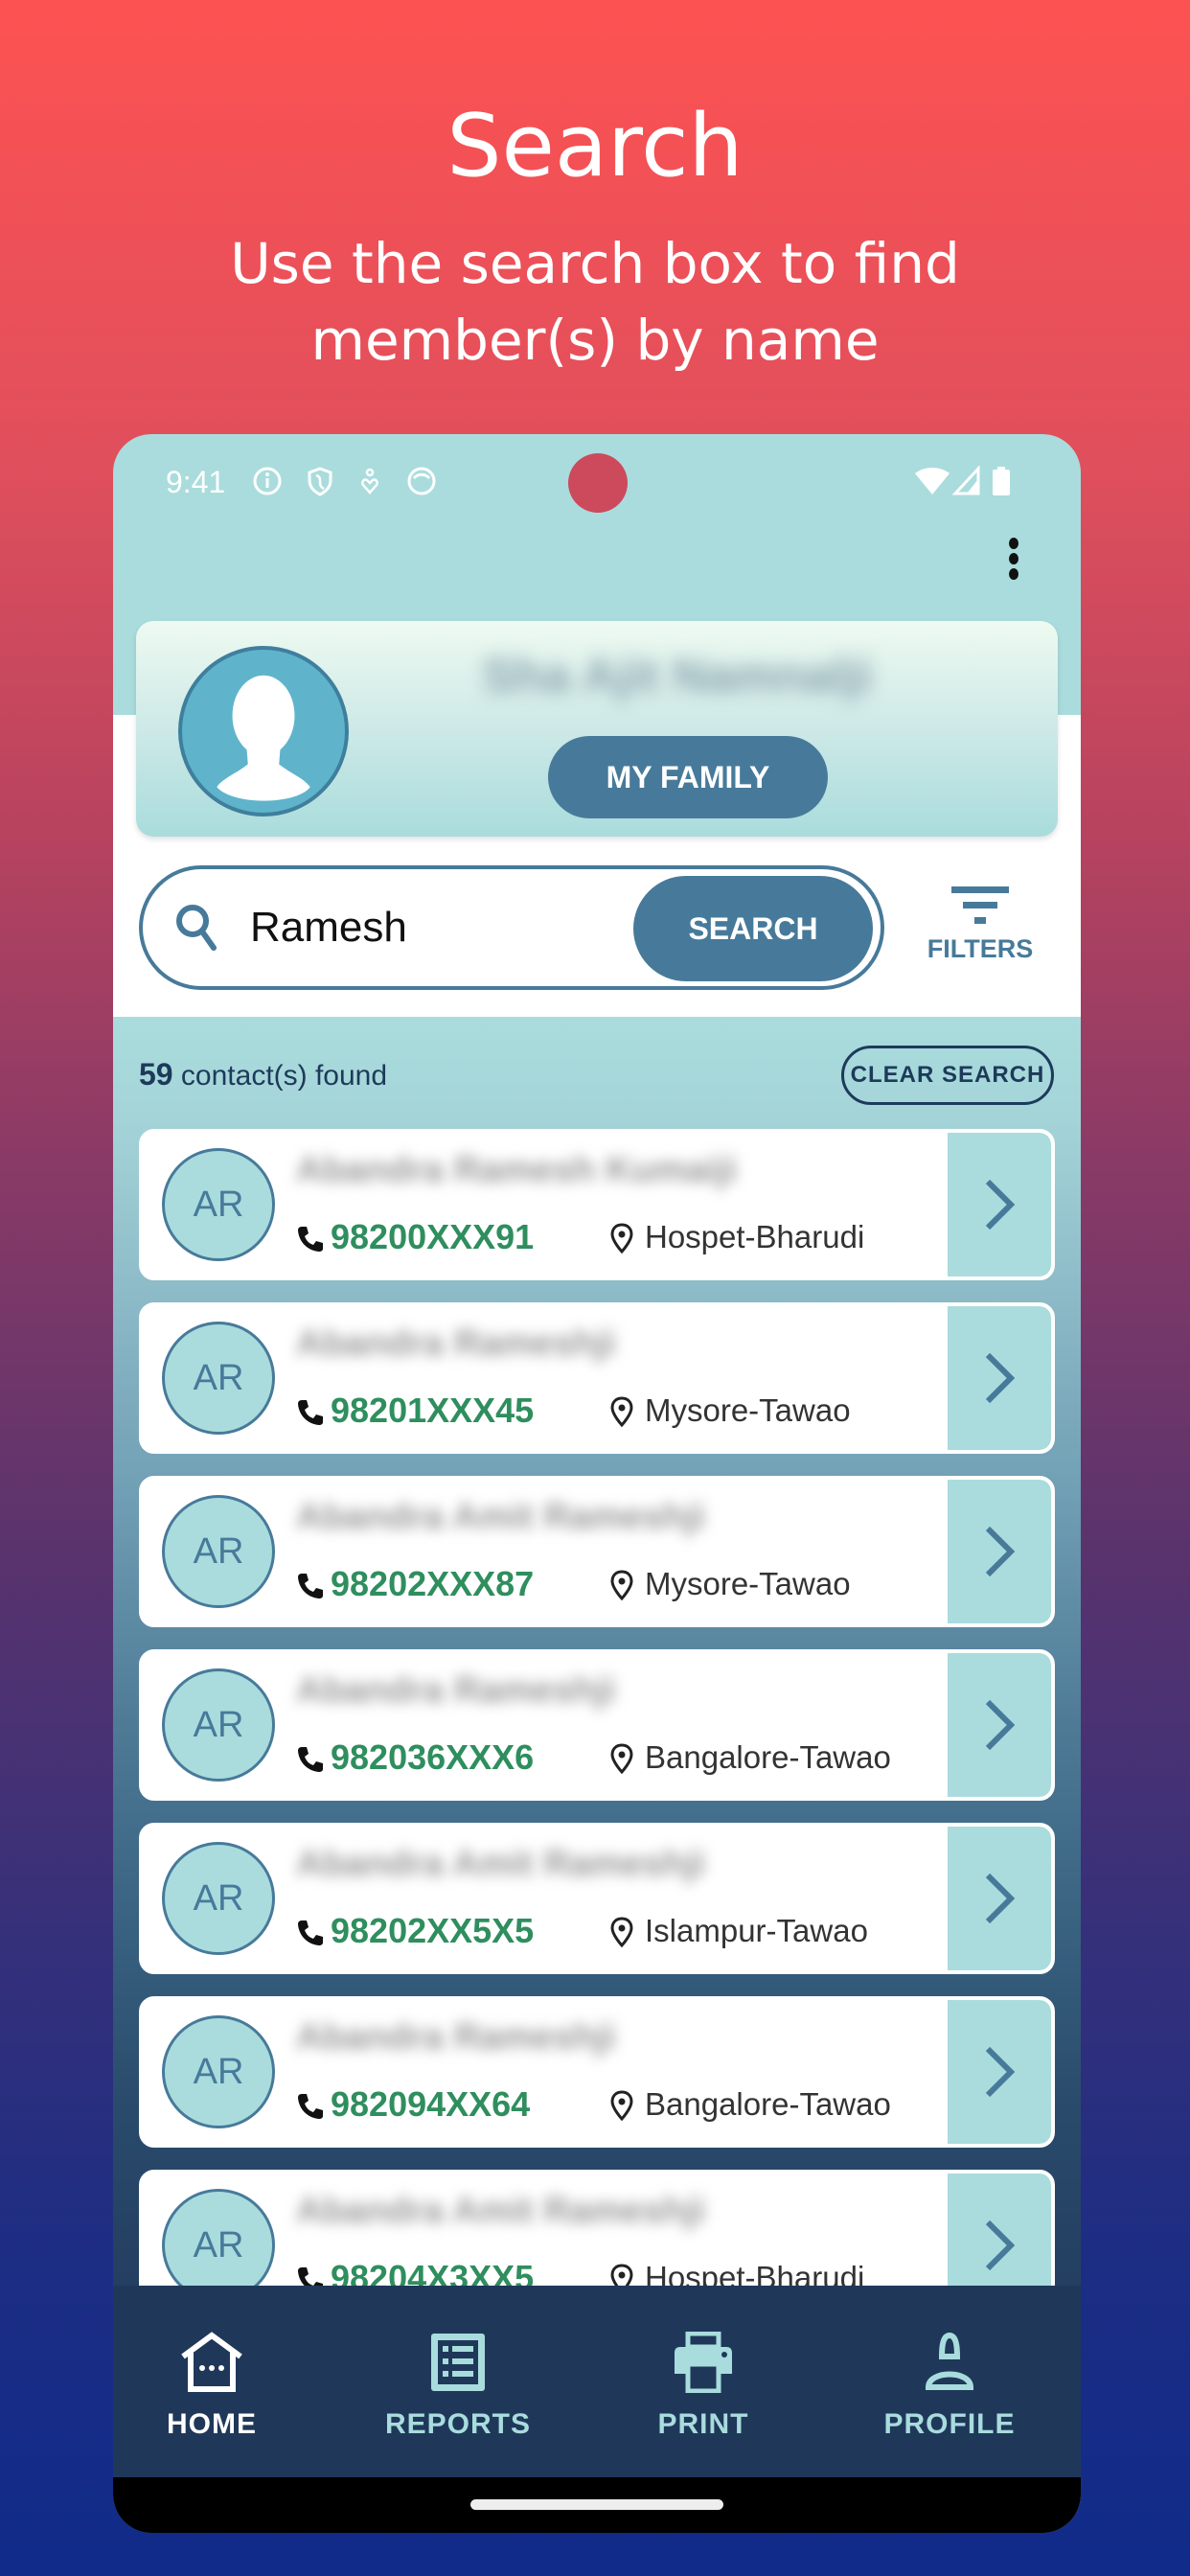  Describe the element at coordinates (1014, 562) in the screenshot. I see `more-vertical-icon` at that location.